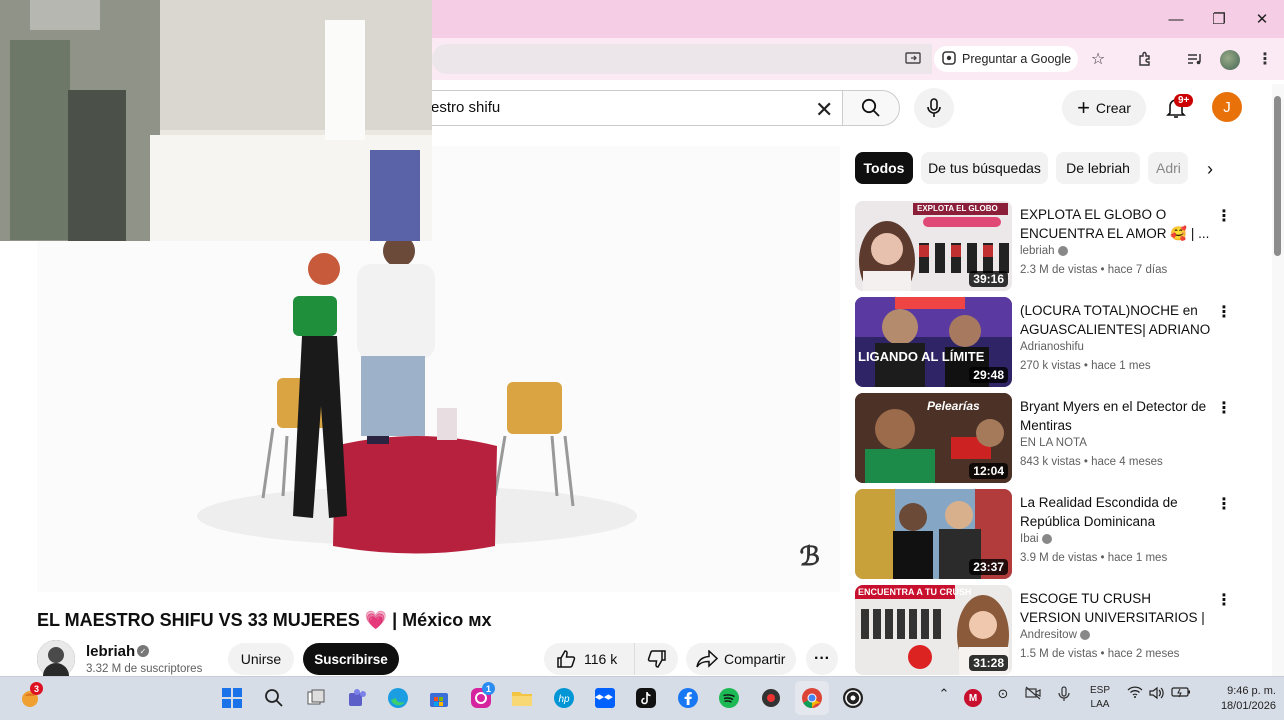 This screenshot has height=720, width=1284. Describe the element at coordinates (824, 110) in the screenshot. I see `clear-search-icon: ✕` at that location.